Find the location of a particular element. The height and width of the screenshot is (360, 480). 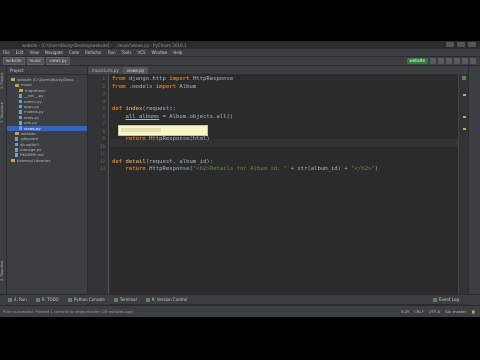

code-line: all_albums = Album.objects.all() is located at coordinates (179, 116).